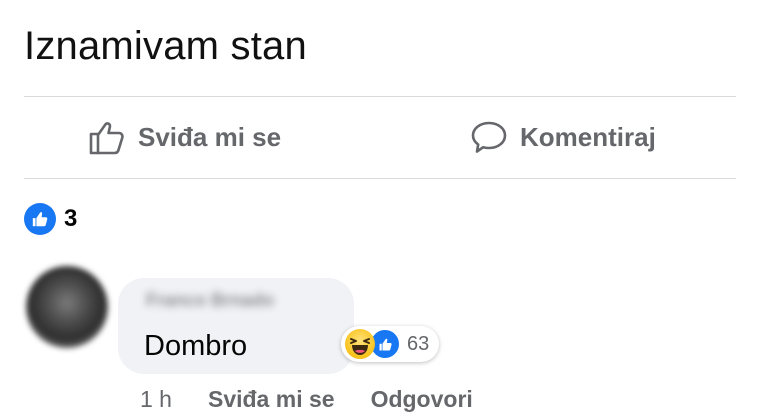  Describe the element at coordinates (156, 399) in the screenshot. I see `comment-timestamp: 1 h` at that location.